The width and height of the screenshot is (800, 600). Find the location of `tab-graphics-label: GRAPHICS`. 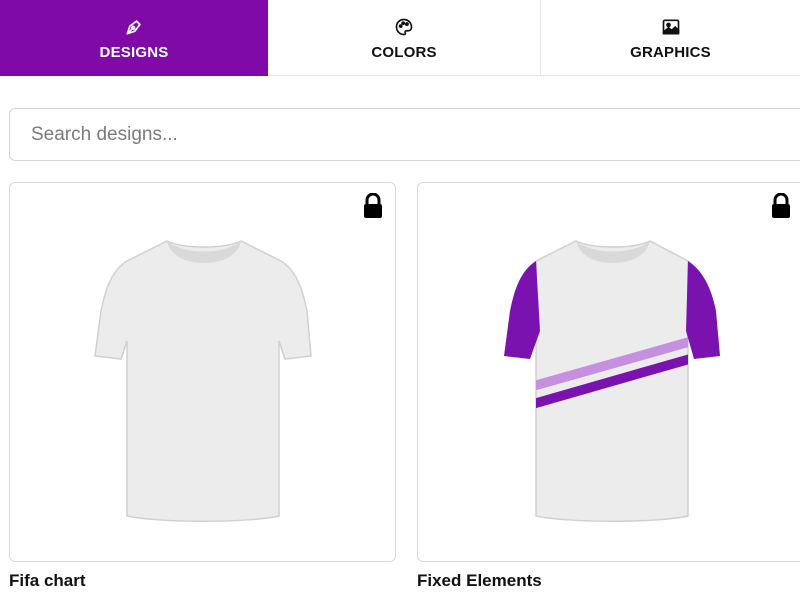

tab-graphics-label: GRAPHICS is located at coordinates (670, 52).